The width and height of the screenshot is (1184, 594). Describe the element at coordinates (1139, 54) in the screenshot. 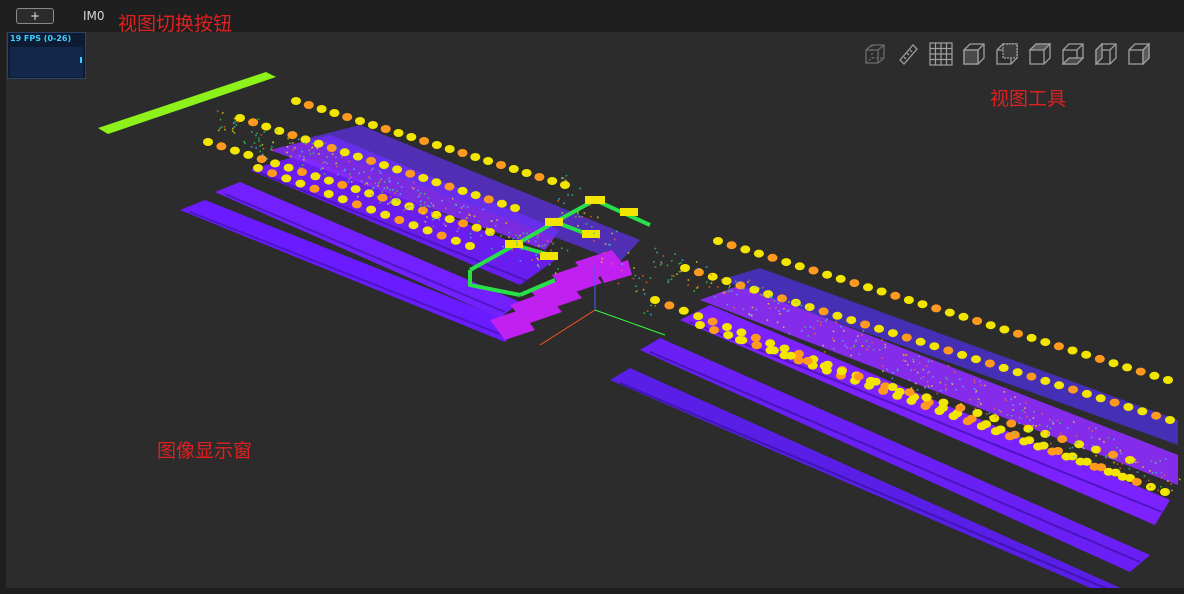

I see `cube-right-icon` at that location.